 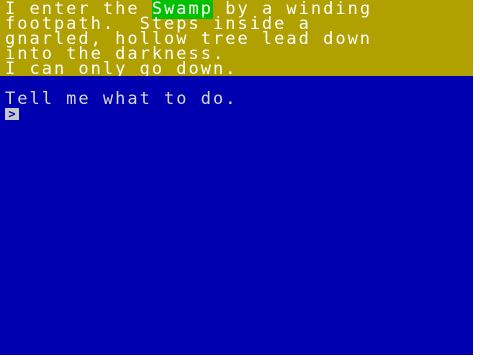 What do you see at coordinates (12, 114) in the screenshot?
I see `input-cursor: >` at bounding box center [12, 114].